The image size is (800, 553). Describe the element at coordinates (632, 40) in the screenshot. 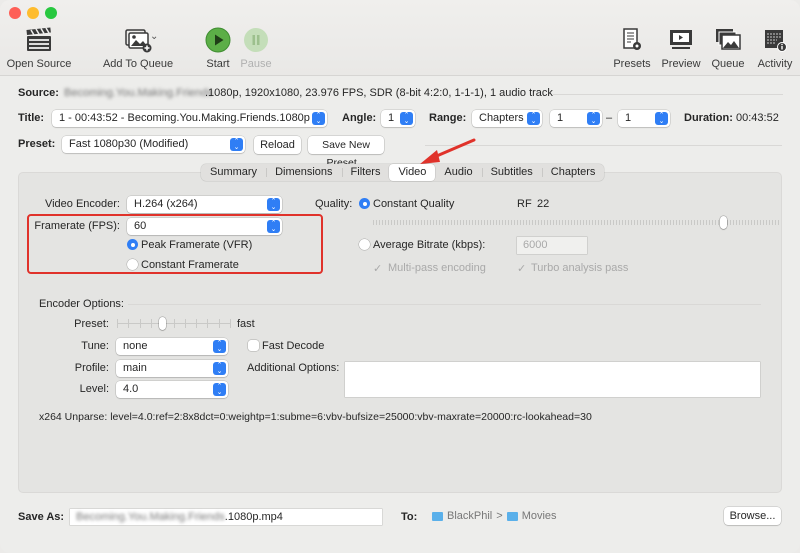

I see `presets-document-gear-icon` at that location.